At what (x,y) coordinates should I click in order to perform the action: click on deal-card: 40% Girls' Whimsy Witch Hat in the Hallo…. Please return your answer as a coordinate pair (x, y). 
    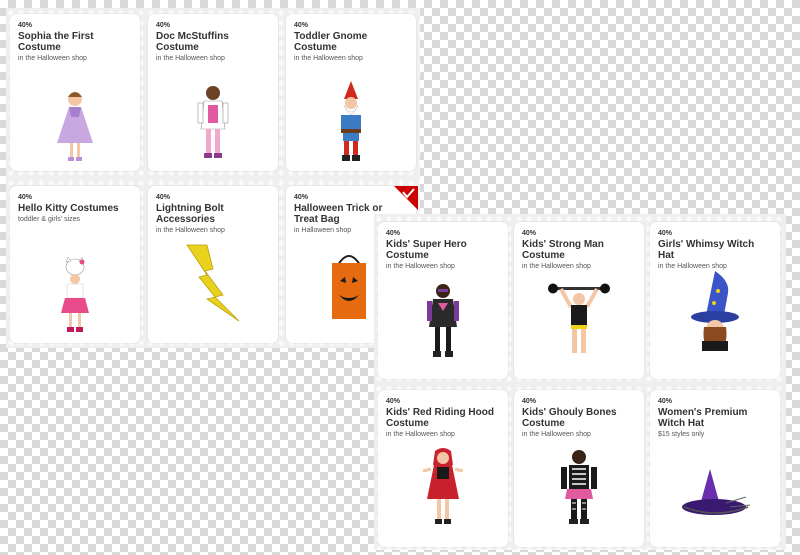
    Looking at the image, I should click on (715, 300).